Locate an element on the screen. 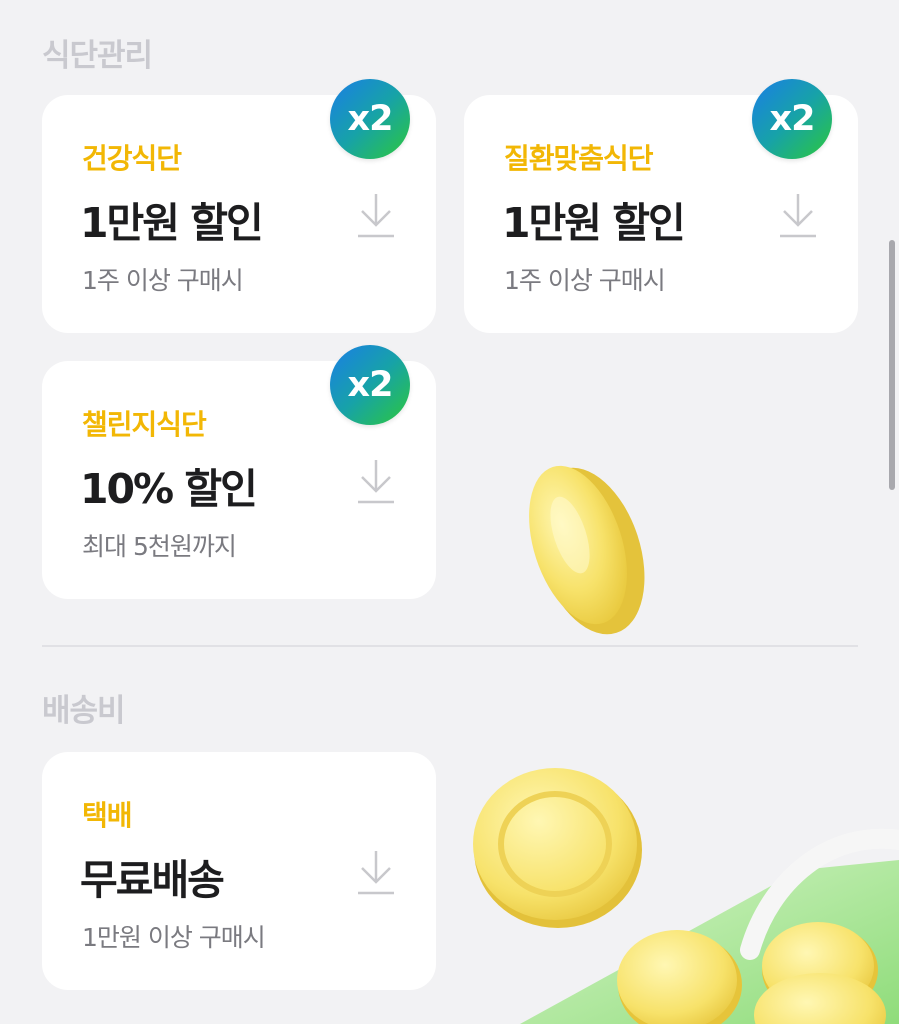 Image resolution: width=899 pixels, height=1024 pixels. coupon-card-free-shipping: 택배 무료배송 1만원 이상 구매시 is located at coordinates (239, 871).